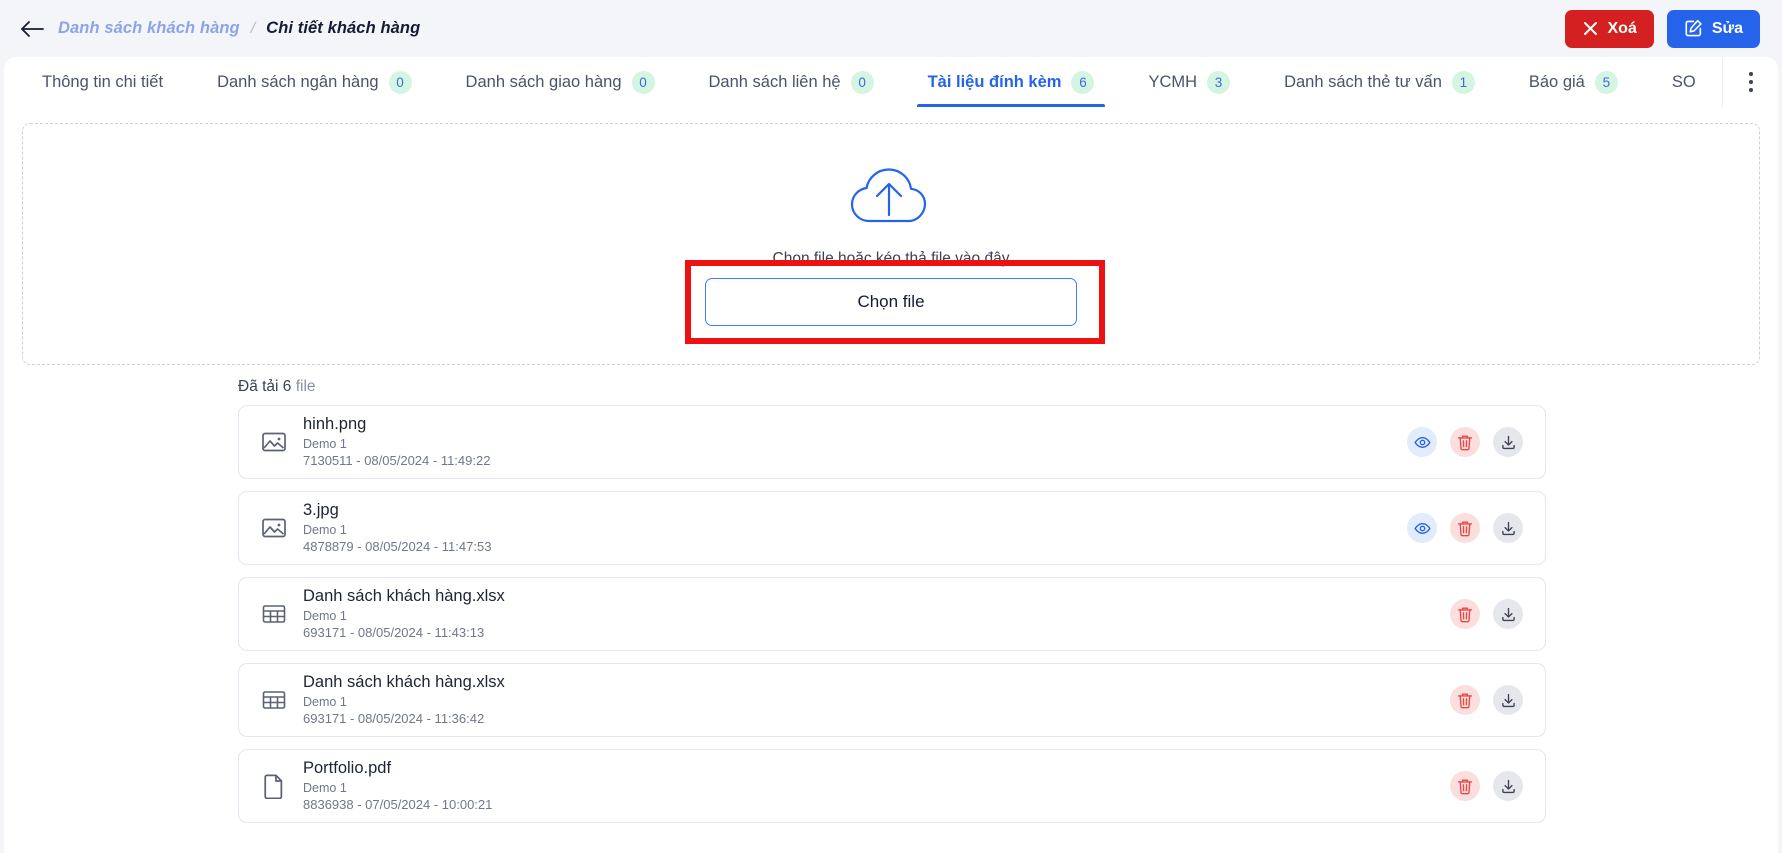 The height and width of the screenshot is (853, 1782). I want to click on file-detail: 4878879 - 08/05/2024 - 11:47:53, so click(397, 546).